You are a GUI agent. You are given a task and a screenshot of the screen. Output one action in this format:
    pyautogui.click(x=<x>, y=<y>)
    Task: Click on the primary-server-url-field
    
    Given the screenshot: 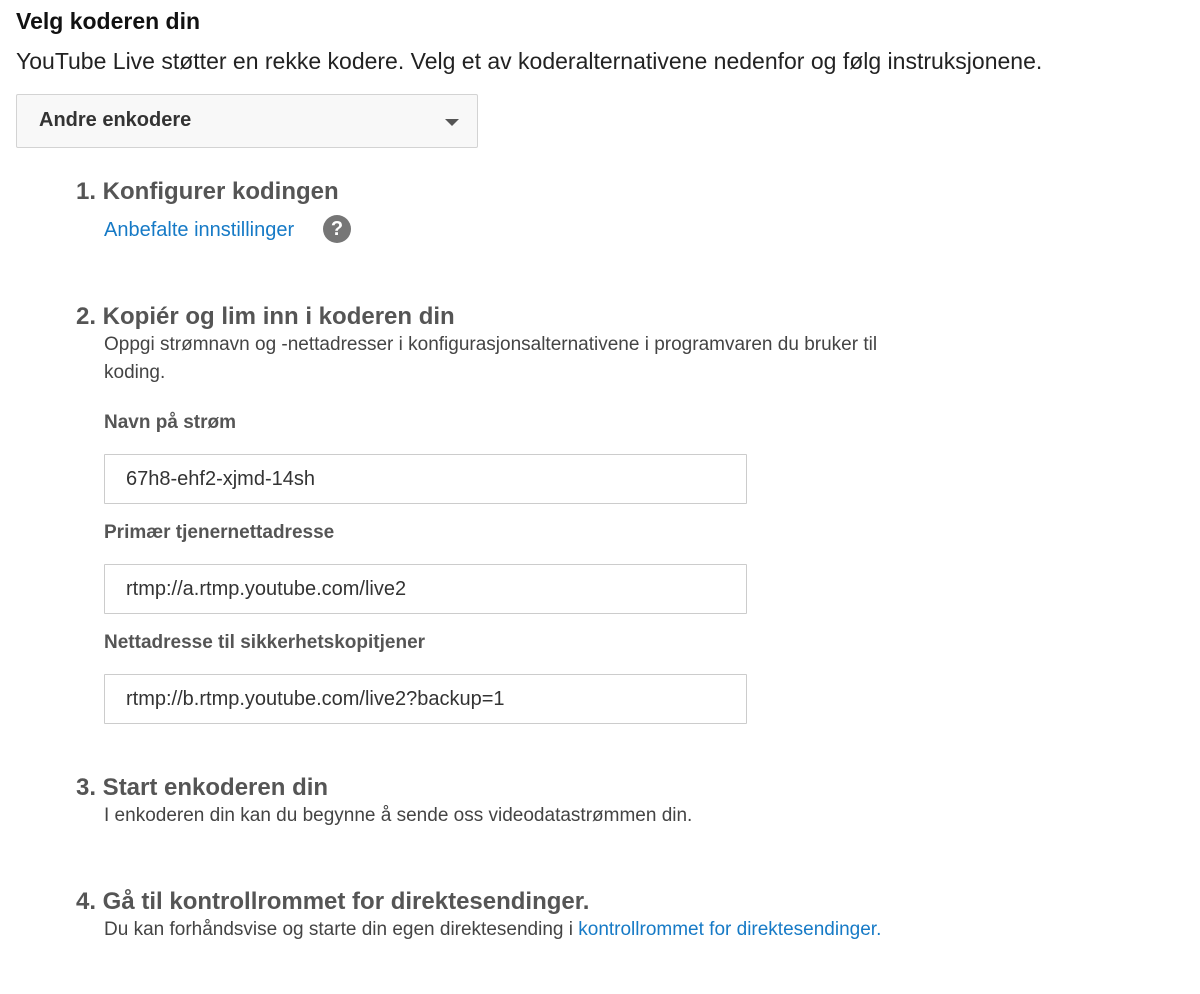 What is the action you would take?
    pyautogui.click(x=425, y=589)
    